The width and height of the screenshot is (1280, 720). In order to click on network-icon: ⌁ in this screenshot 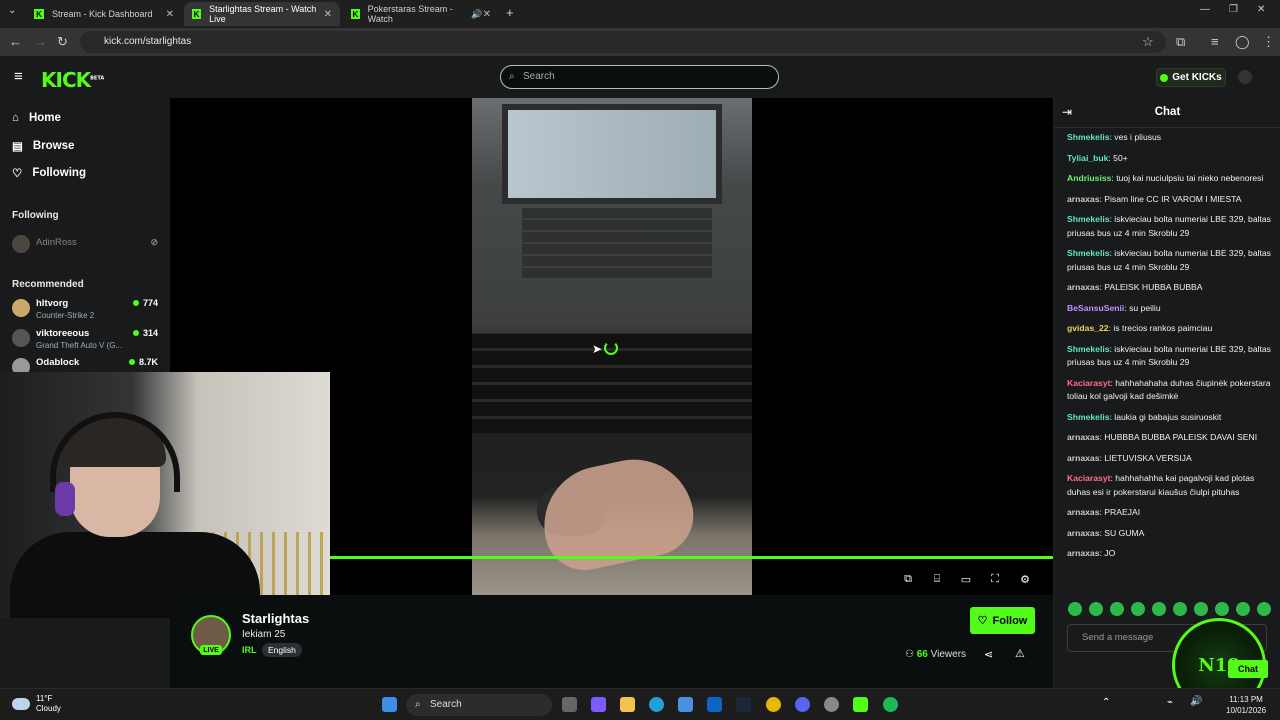, I will do `click(1170, 702)`.